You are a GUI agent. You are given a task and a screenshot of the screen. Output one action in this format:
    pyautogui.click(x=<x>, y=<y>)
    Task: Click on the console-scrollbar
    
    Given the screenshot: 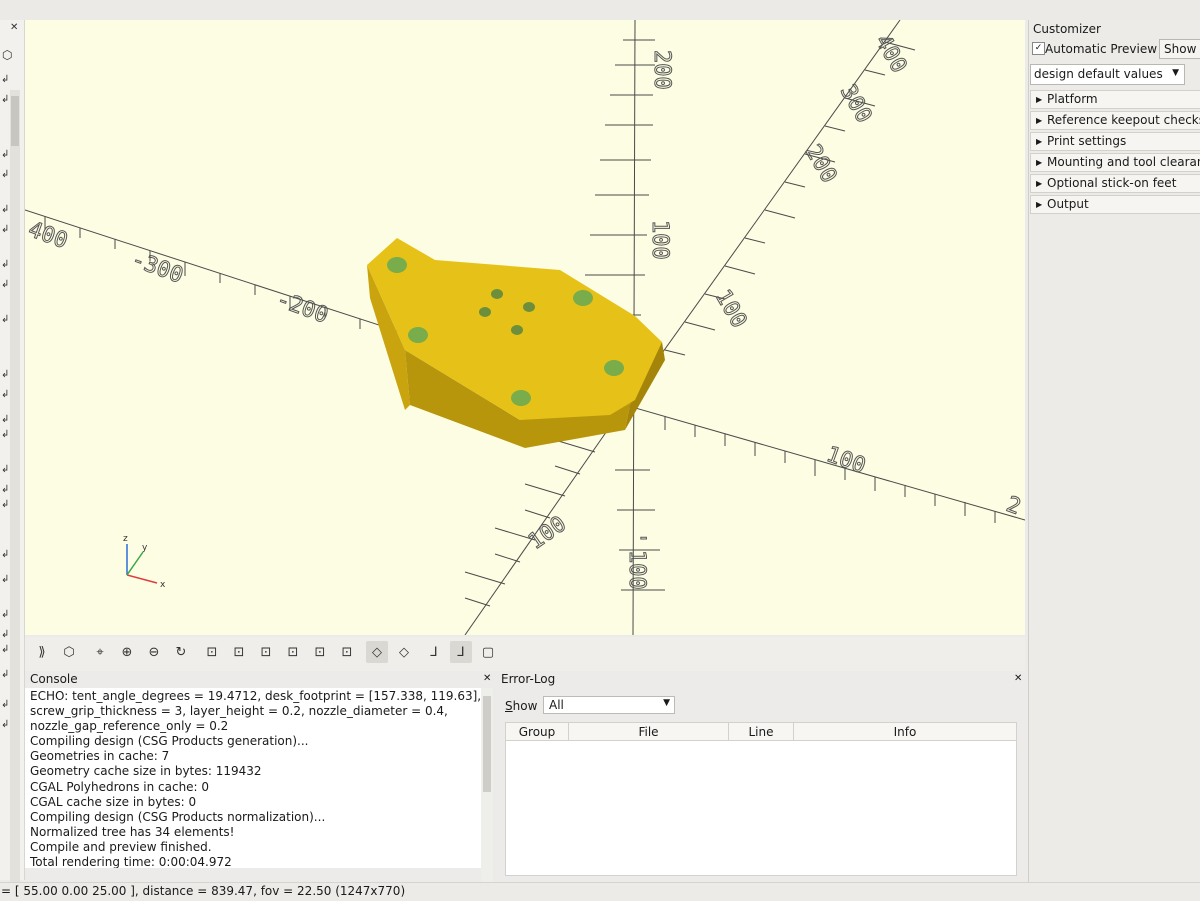 What is the action you would take?
    pyautogui.click(x=487, y=786)
    